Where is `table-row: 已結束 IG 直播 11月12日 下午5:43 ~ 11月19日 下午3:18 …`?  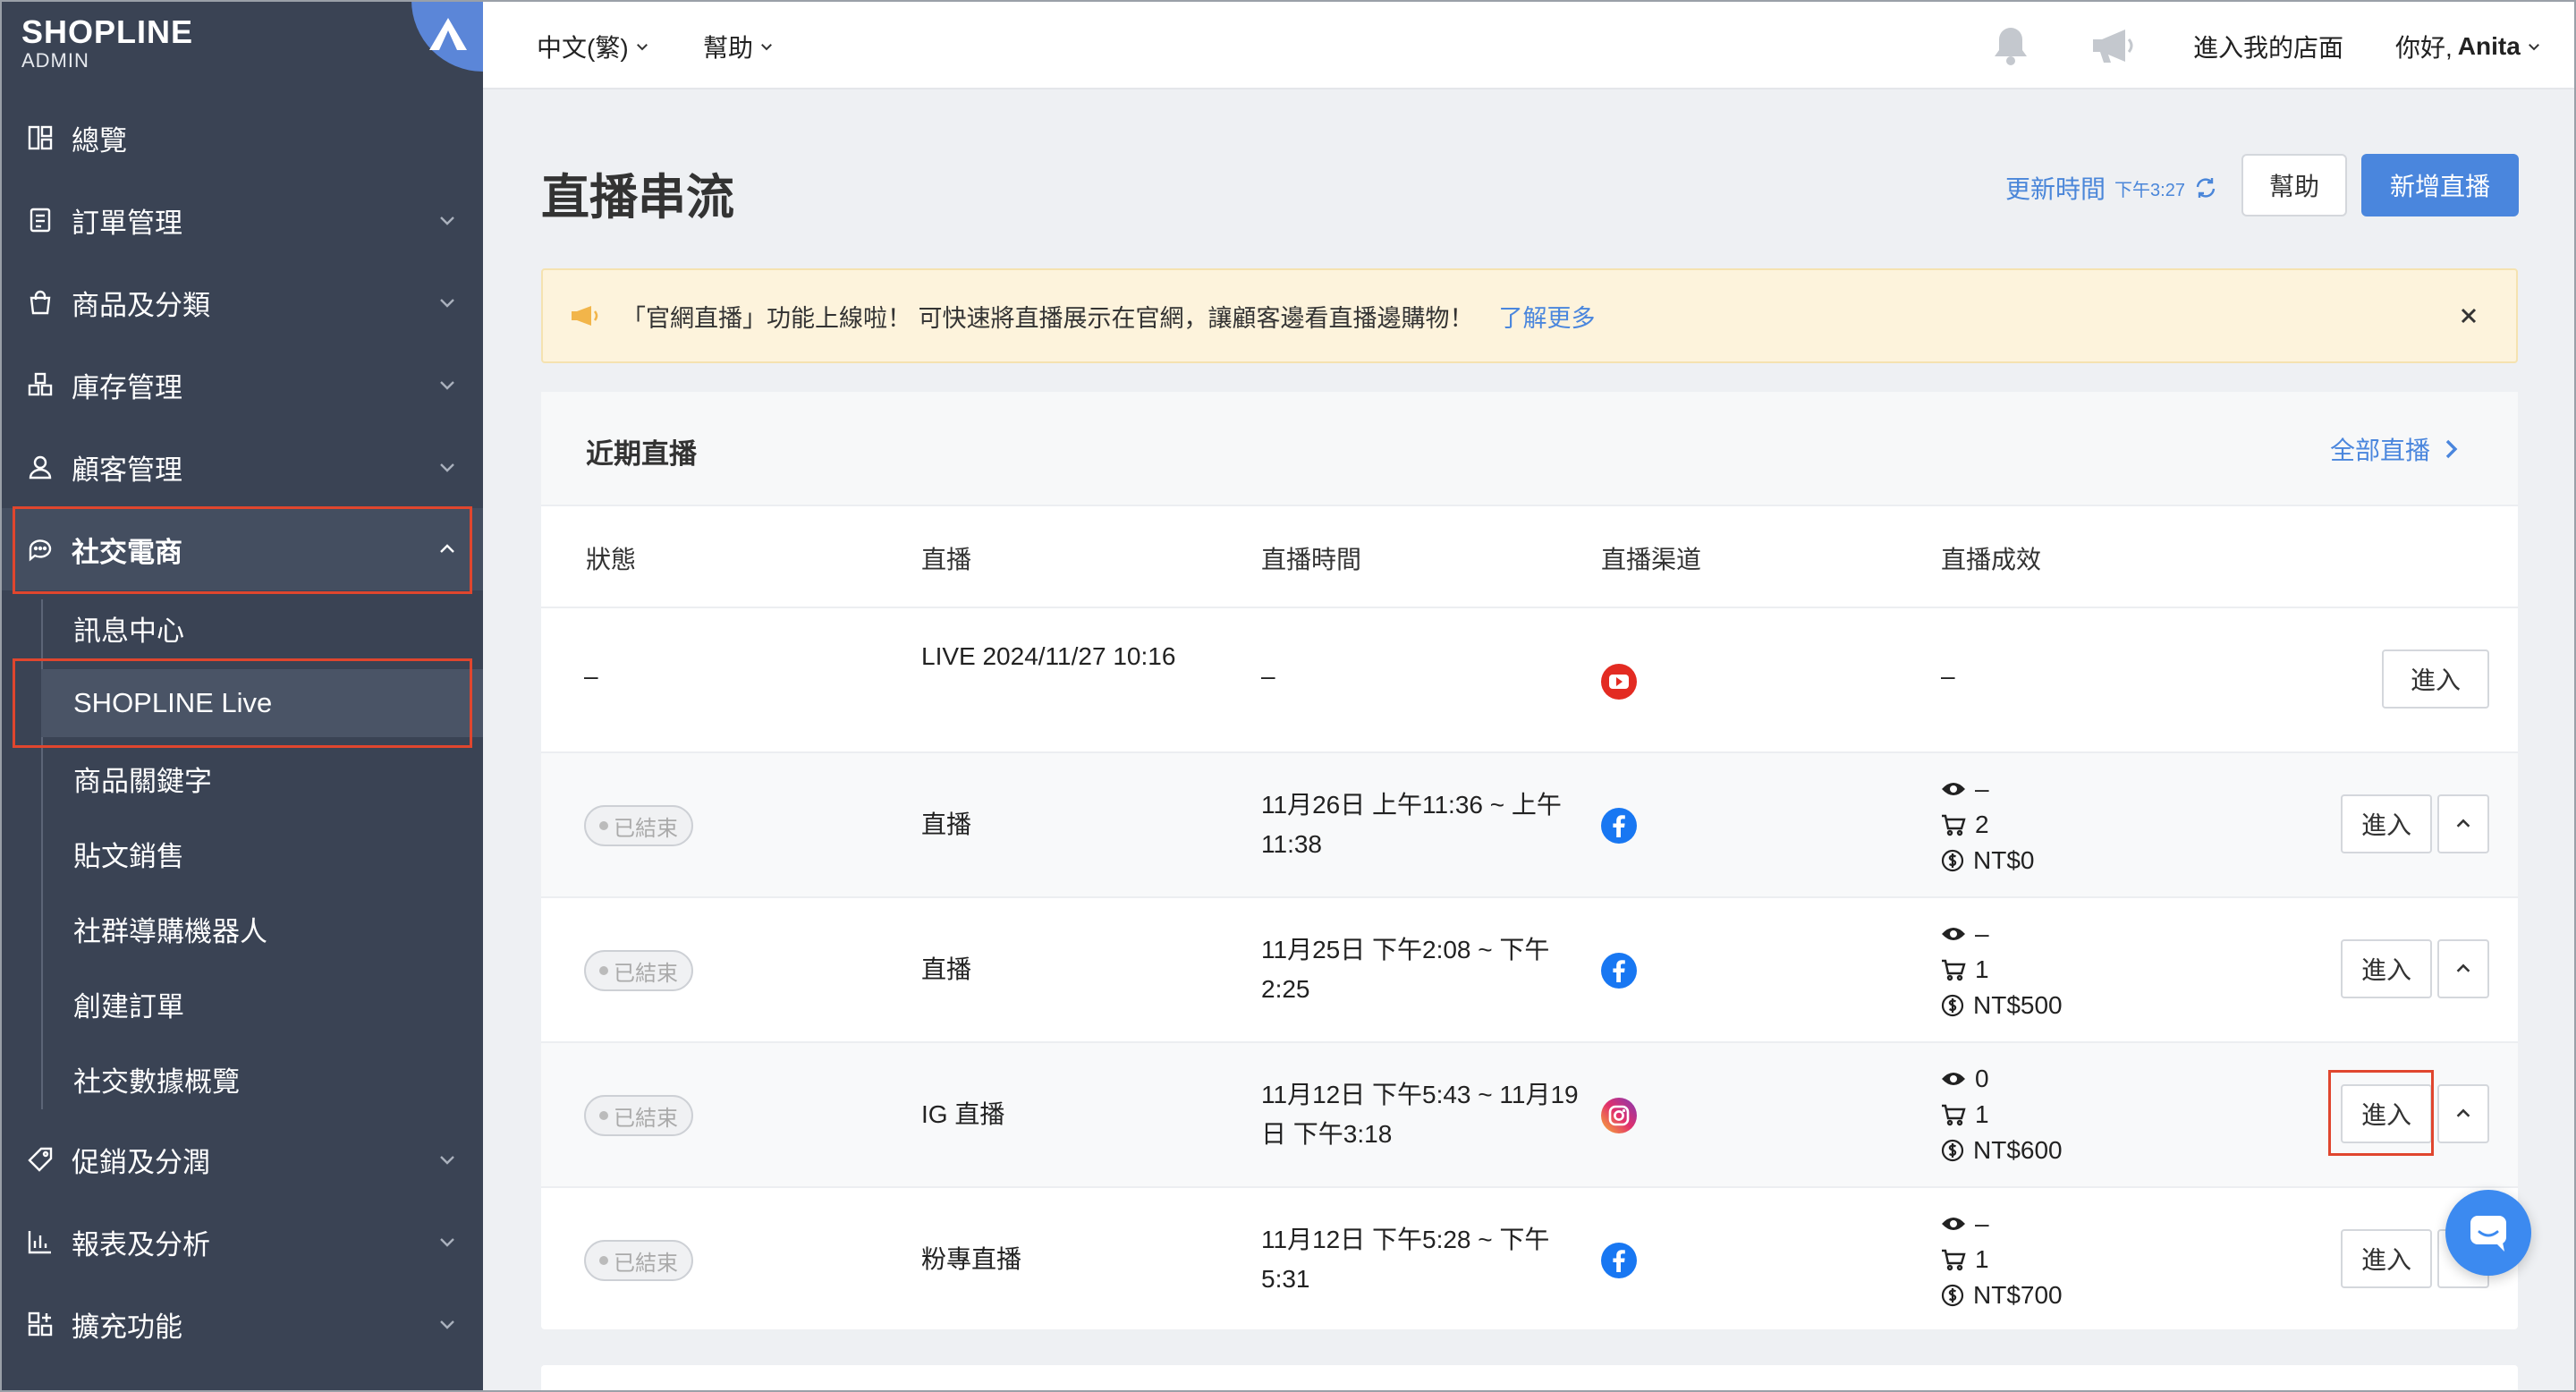
table-row: 已結束 IG 直播 11月12日 下午5:43 ~ 11月19日 下午3:18 … is located at coordinates (1529, 1113).